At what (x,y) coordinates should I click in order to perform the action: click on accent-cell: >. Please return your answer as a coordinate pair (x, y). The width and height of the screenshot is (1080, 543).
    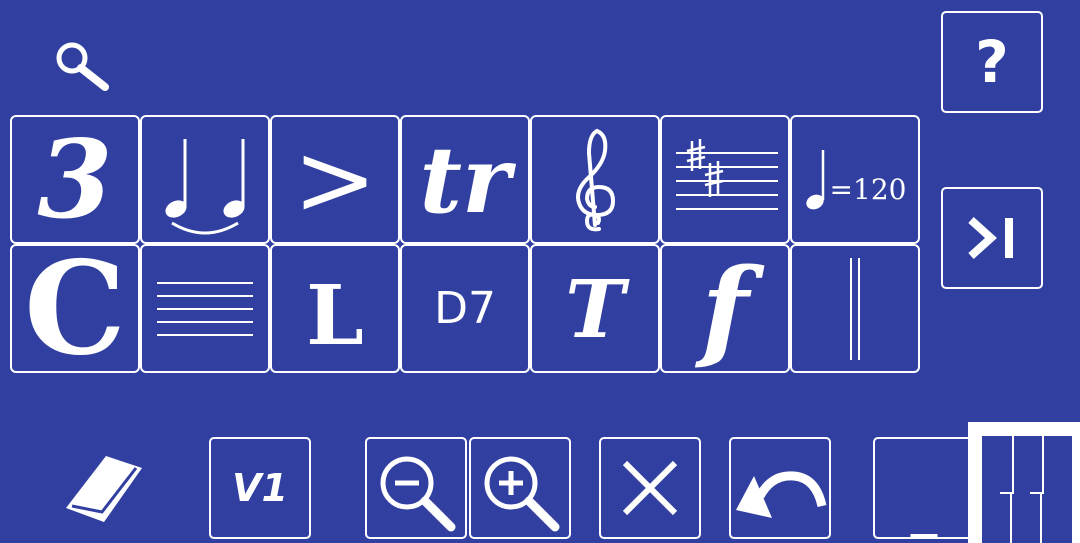
    Looking at the image, I should click on (335, 179).